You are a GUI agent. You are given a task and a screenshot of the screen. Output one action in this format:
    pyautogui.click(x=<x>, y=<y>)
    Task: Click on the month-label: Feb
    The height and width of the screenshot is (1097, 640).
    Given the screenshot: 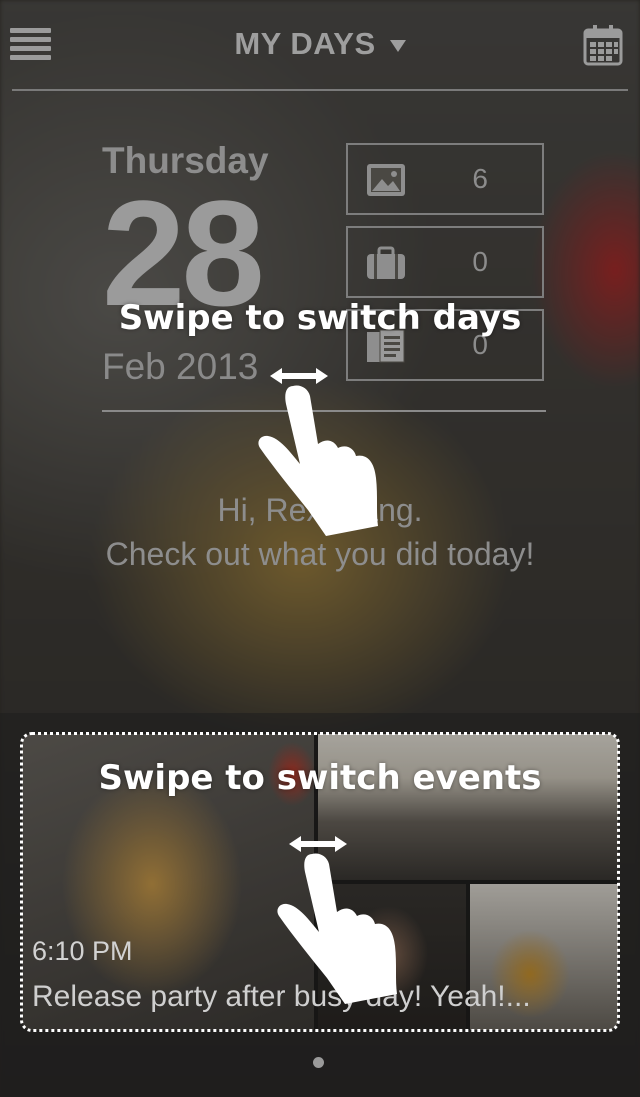 What is the action you would take?
    pyautogui.click(x=134, y=366)
    